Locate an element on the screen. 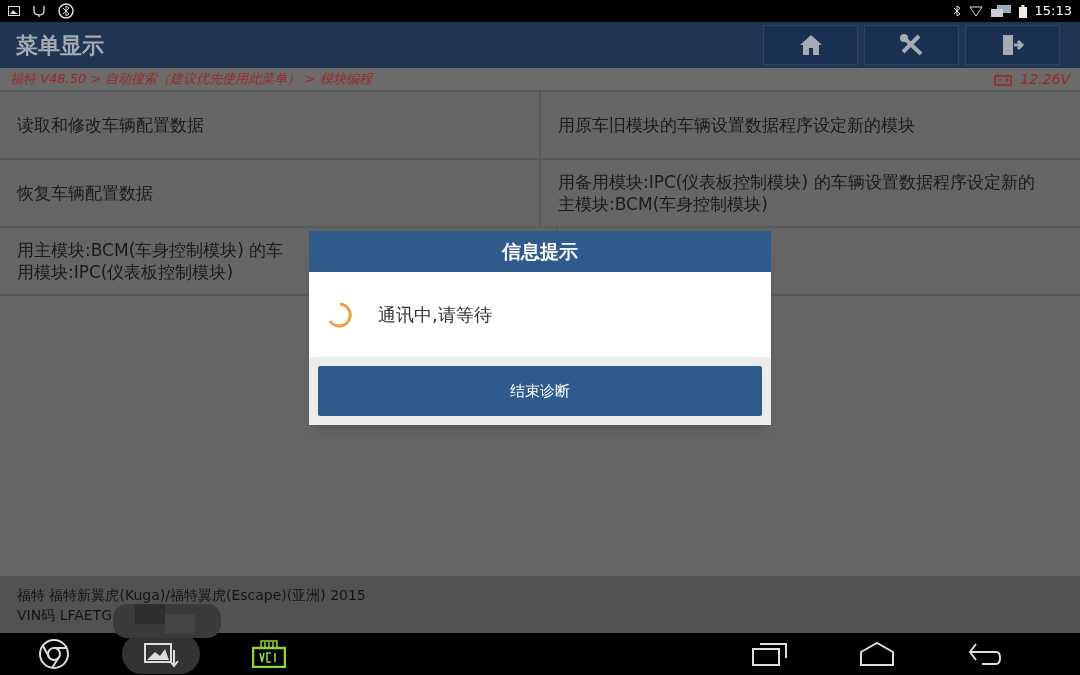 Image resolution: width=1080 pixels, height=675 pixels. image-icon is located at coordinates (14, 11).